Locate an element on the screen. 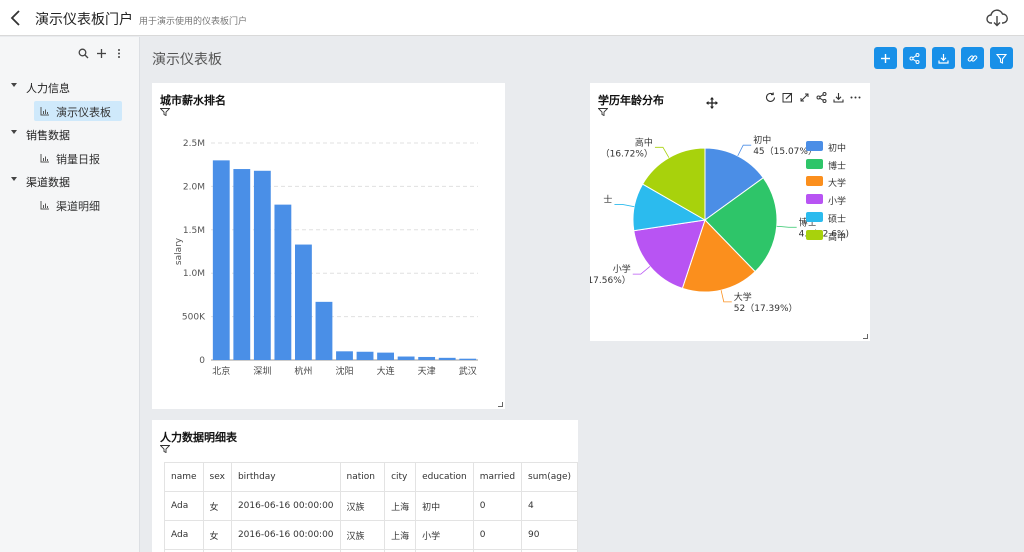  cloud-download-icon is located at coordinates (997, 18).